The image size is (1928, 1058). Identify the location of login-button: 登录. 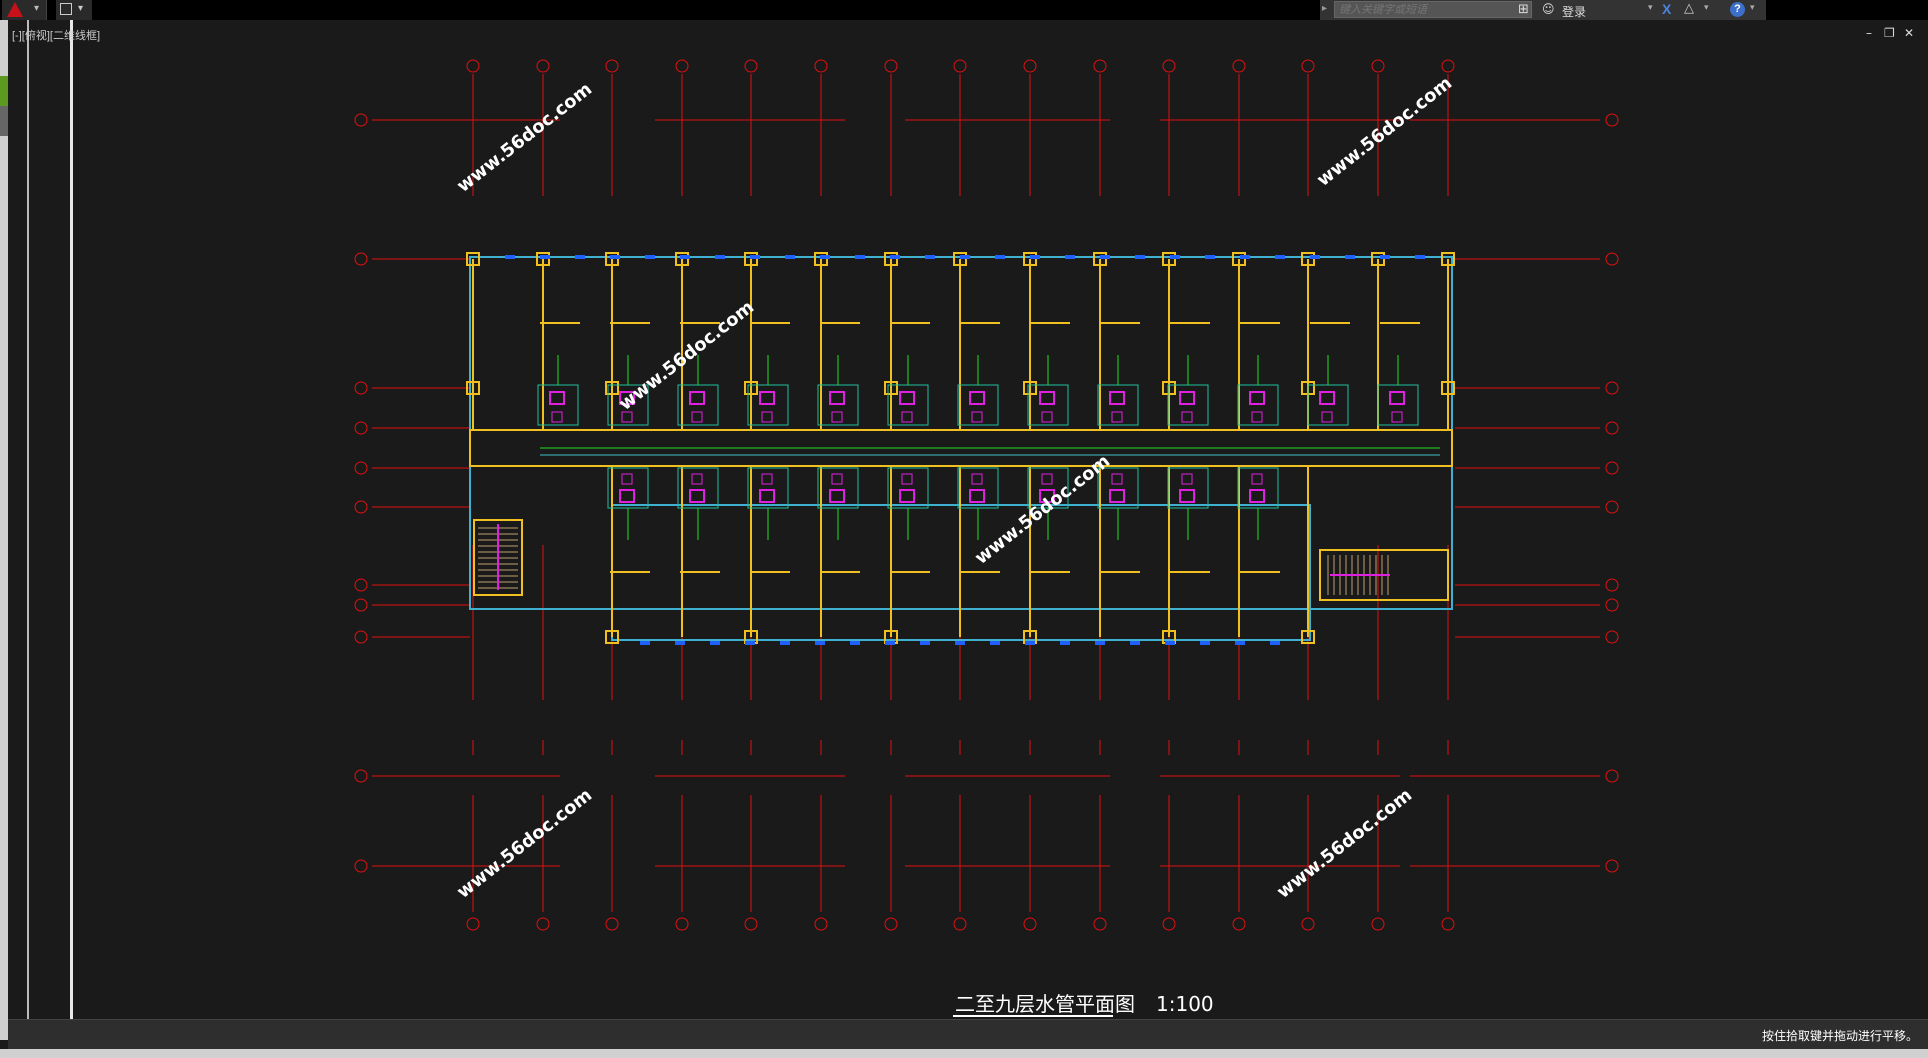
(1574, 11).